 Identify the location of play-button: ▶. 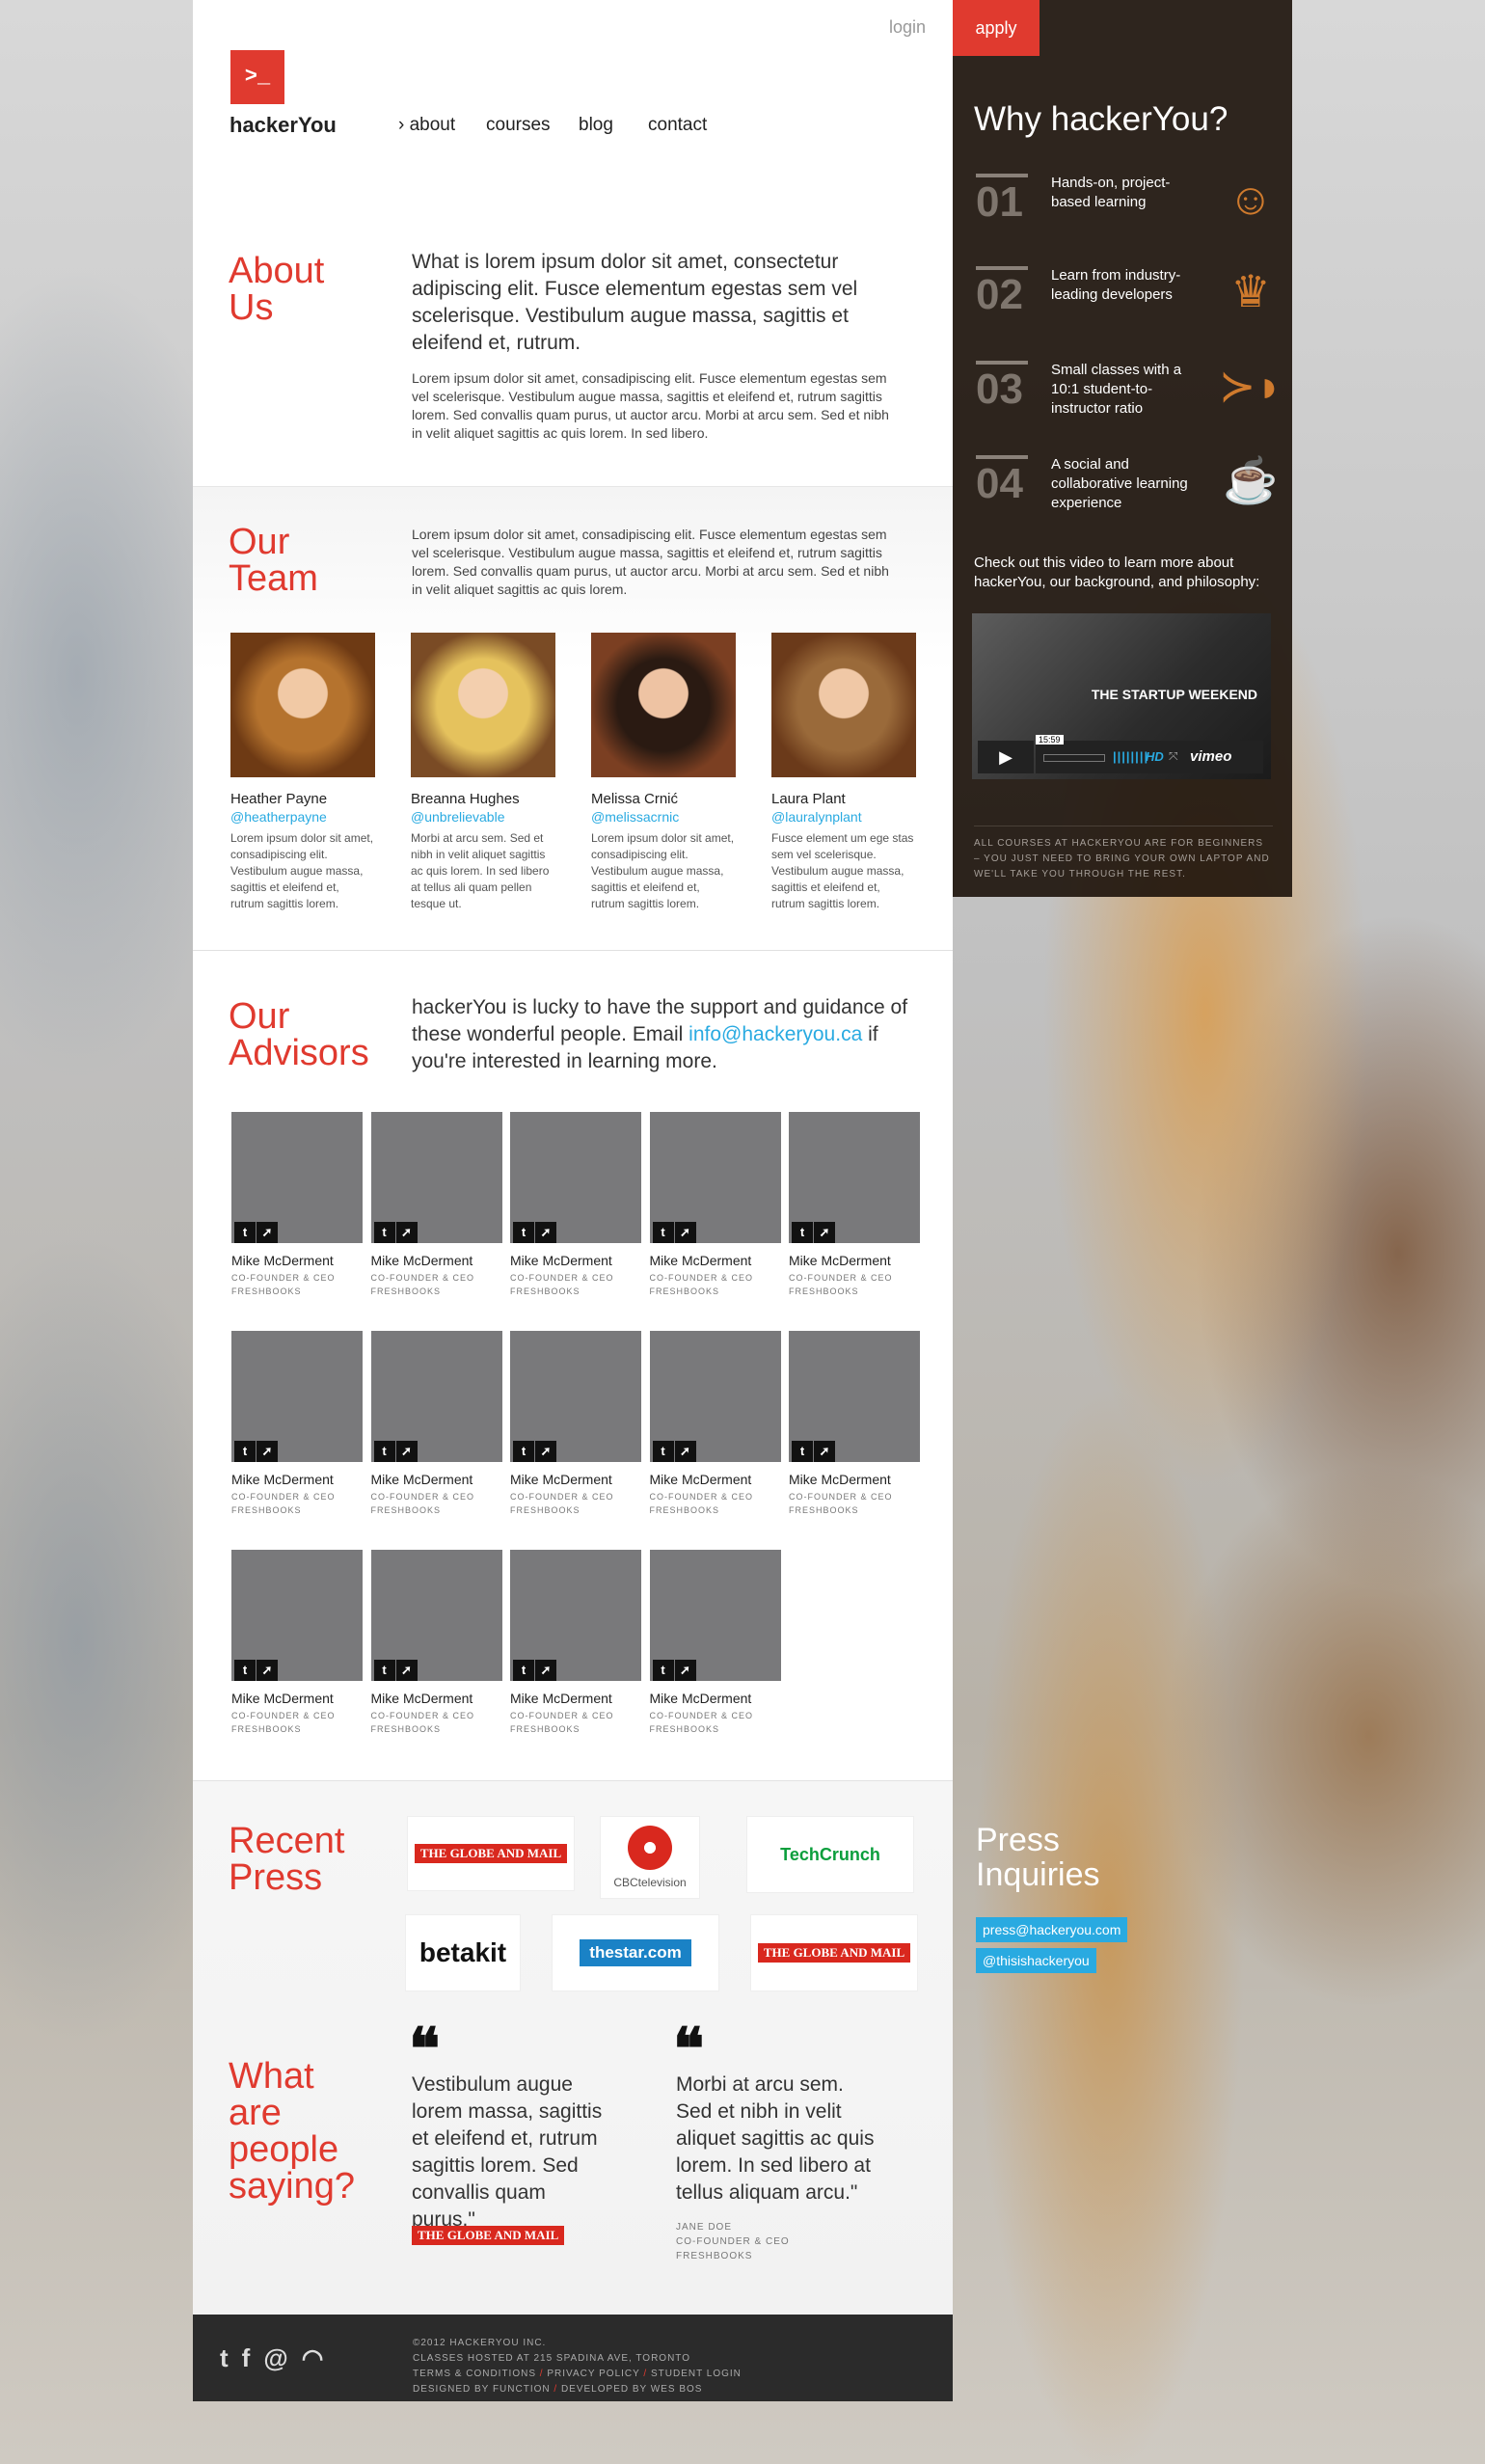
(1006, 757).